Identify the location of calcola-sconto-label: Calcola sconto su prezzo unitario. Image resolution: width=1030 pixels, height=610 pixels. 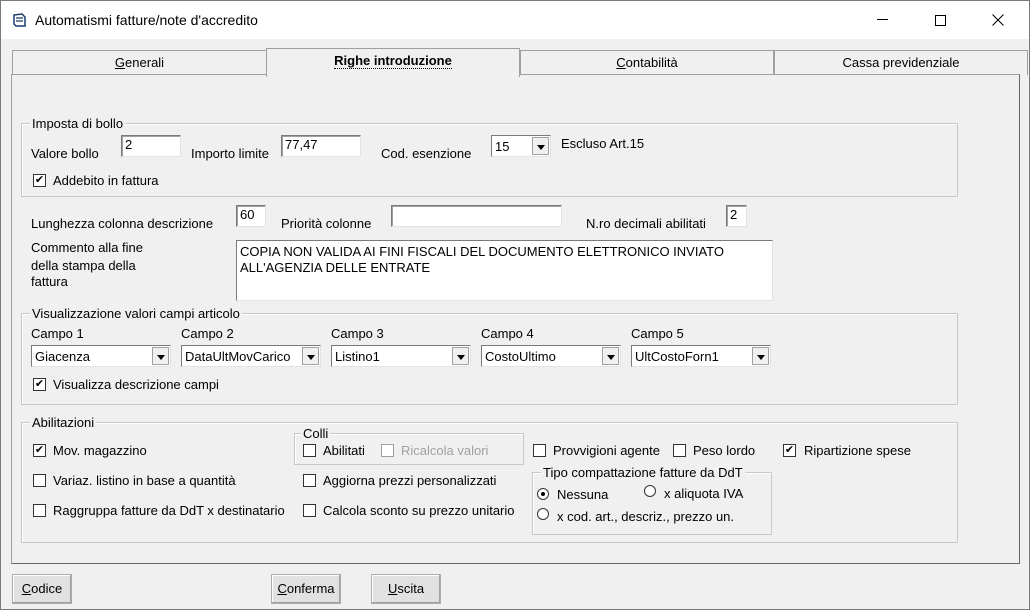
(419, 510).